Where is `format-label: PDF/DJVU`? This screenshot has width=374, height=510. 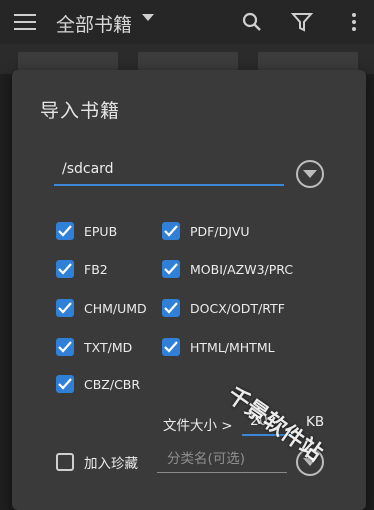 format-label: PDF/DJVU is located at coordinates (220, 231).